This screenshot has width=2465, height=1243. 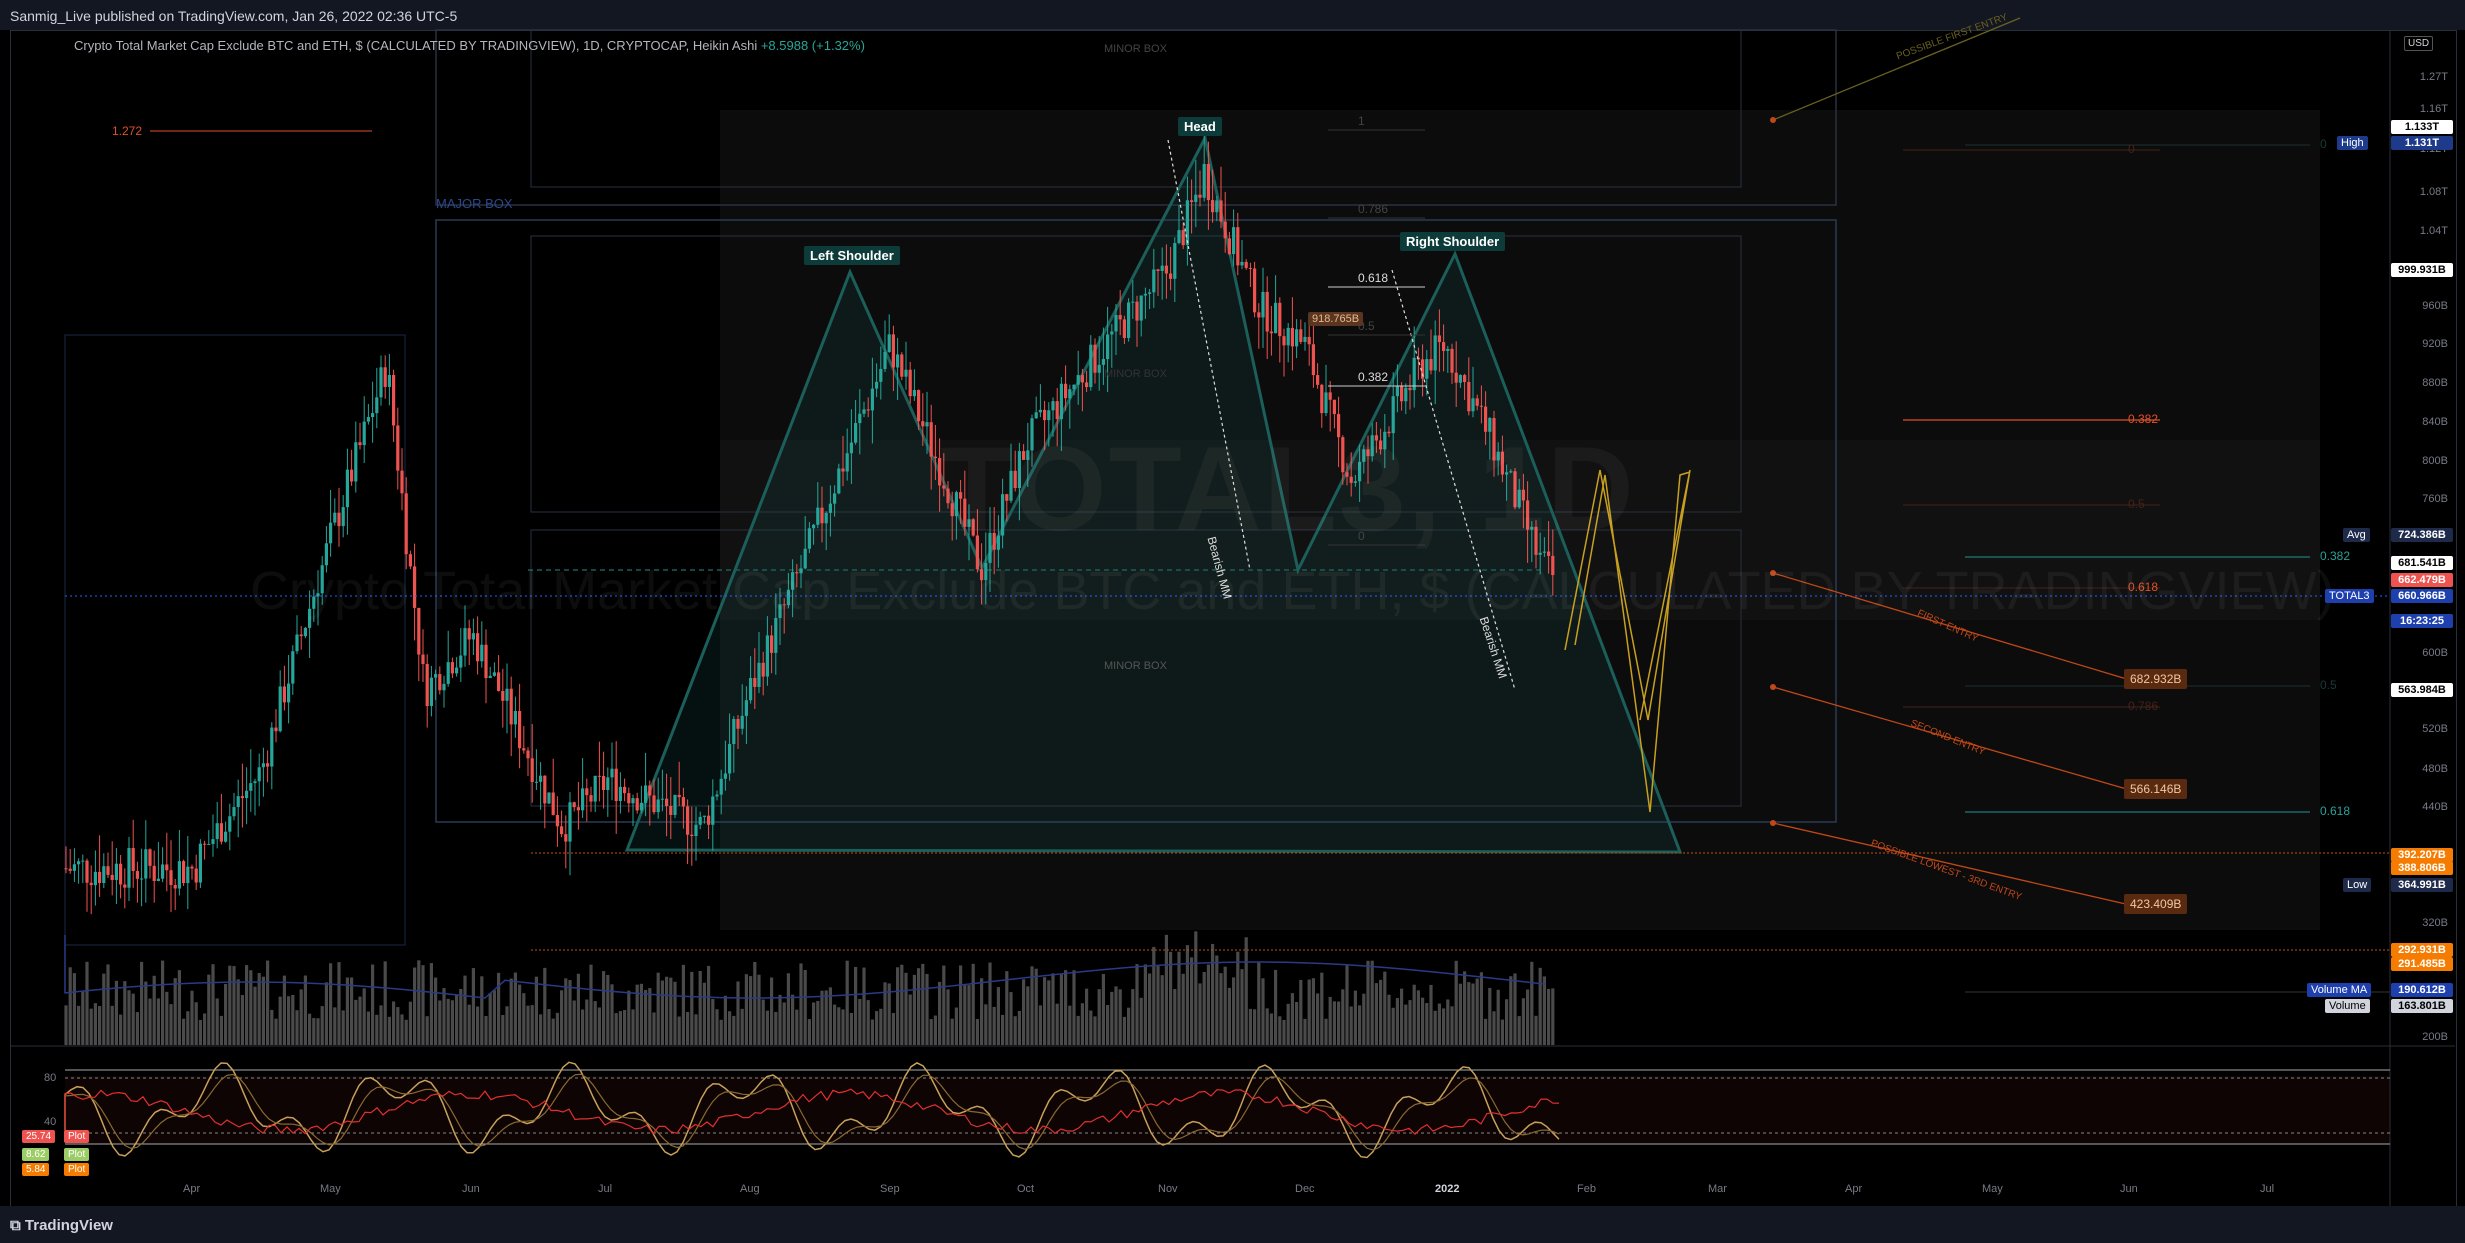 What do you see at coordinates (2433, 192) in the screenshot?
I see `price-tick-label: 1.08T` at bounding box center [2433, 192].